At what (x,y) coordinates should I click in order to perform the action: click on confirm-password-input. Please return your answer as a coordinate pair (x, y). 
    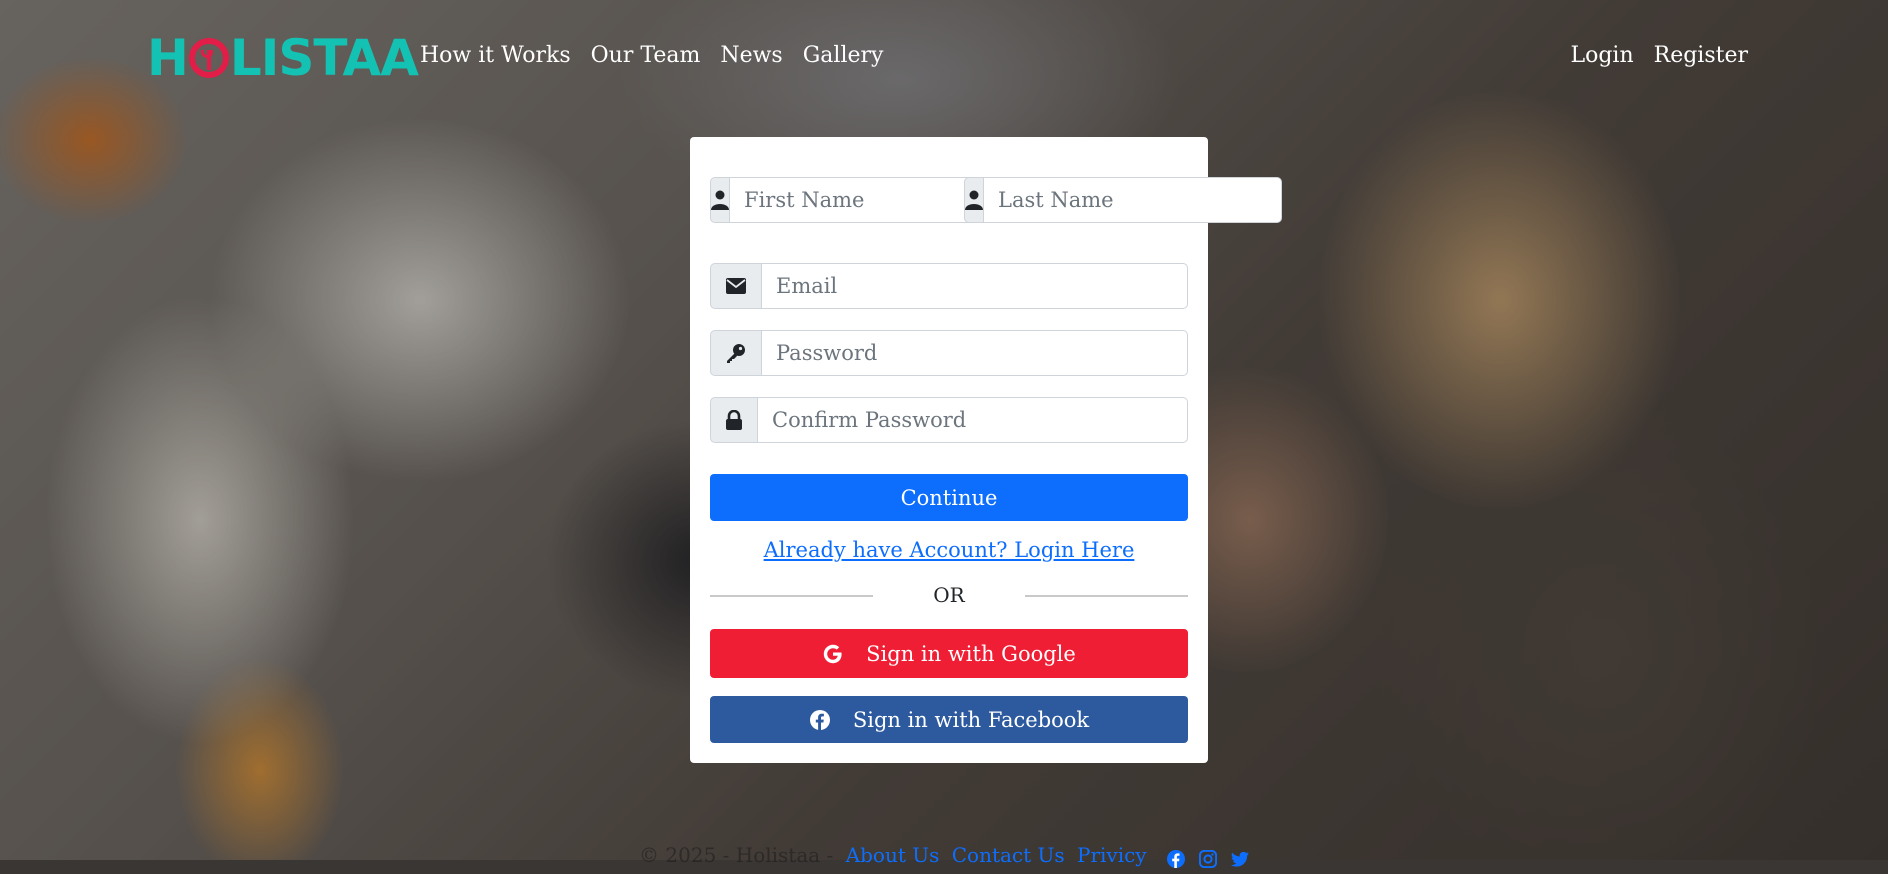
    Looking at the image, I should click on (973, 420).